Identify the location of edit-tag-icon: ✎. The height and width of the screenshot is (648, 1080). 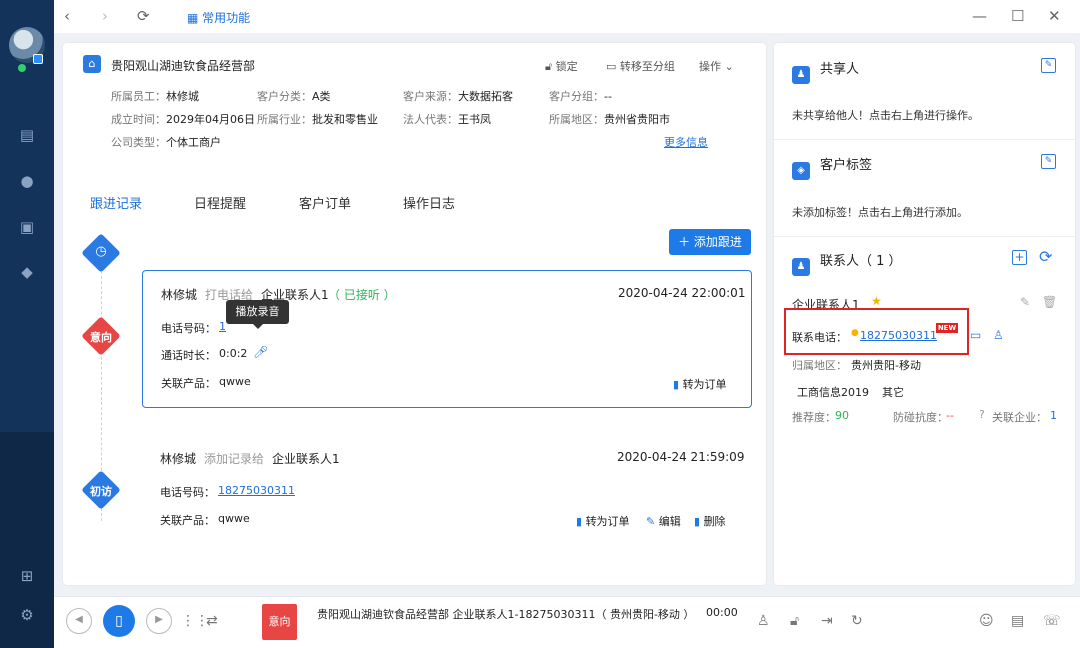
(1048, 161).